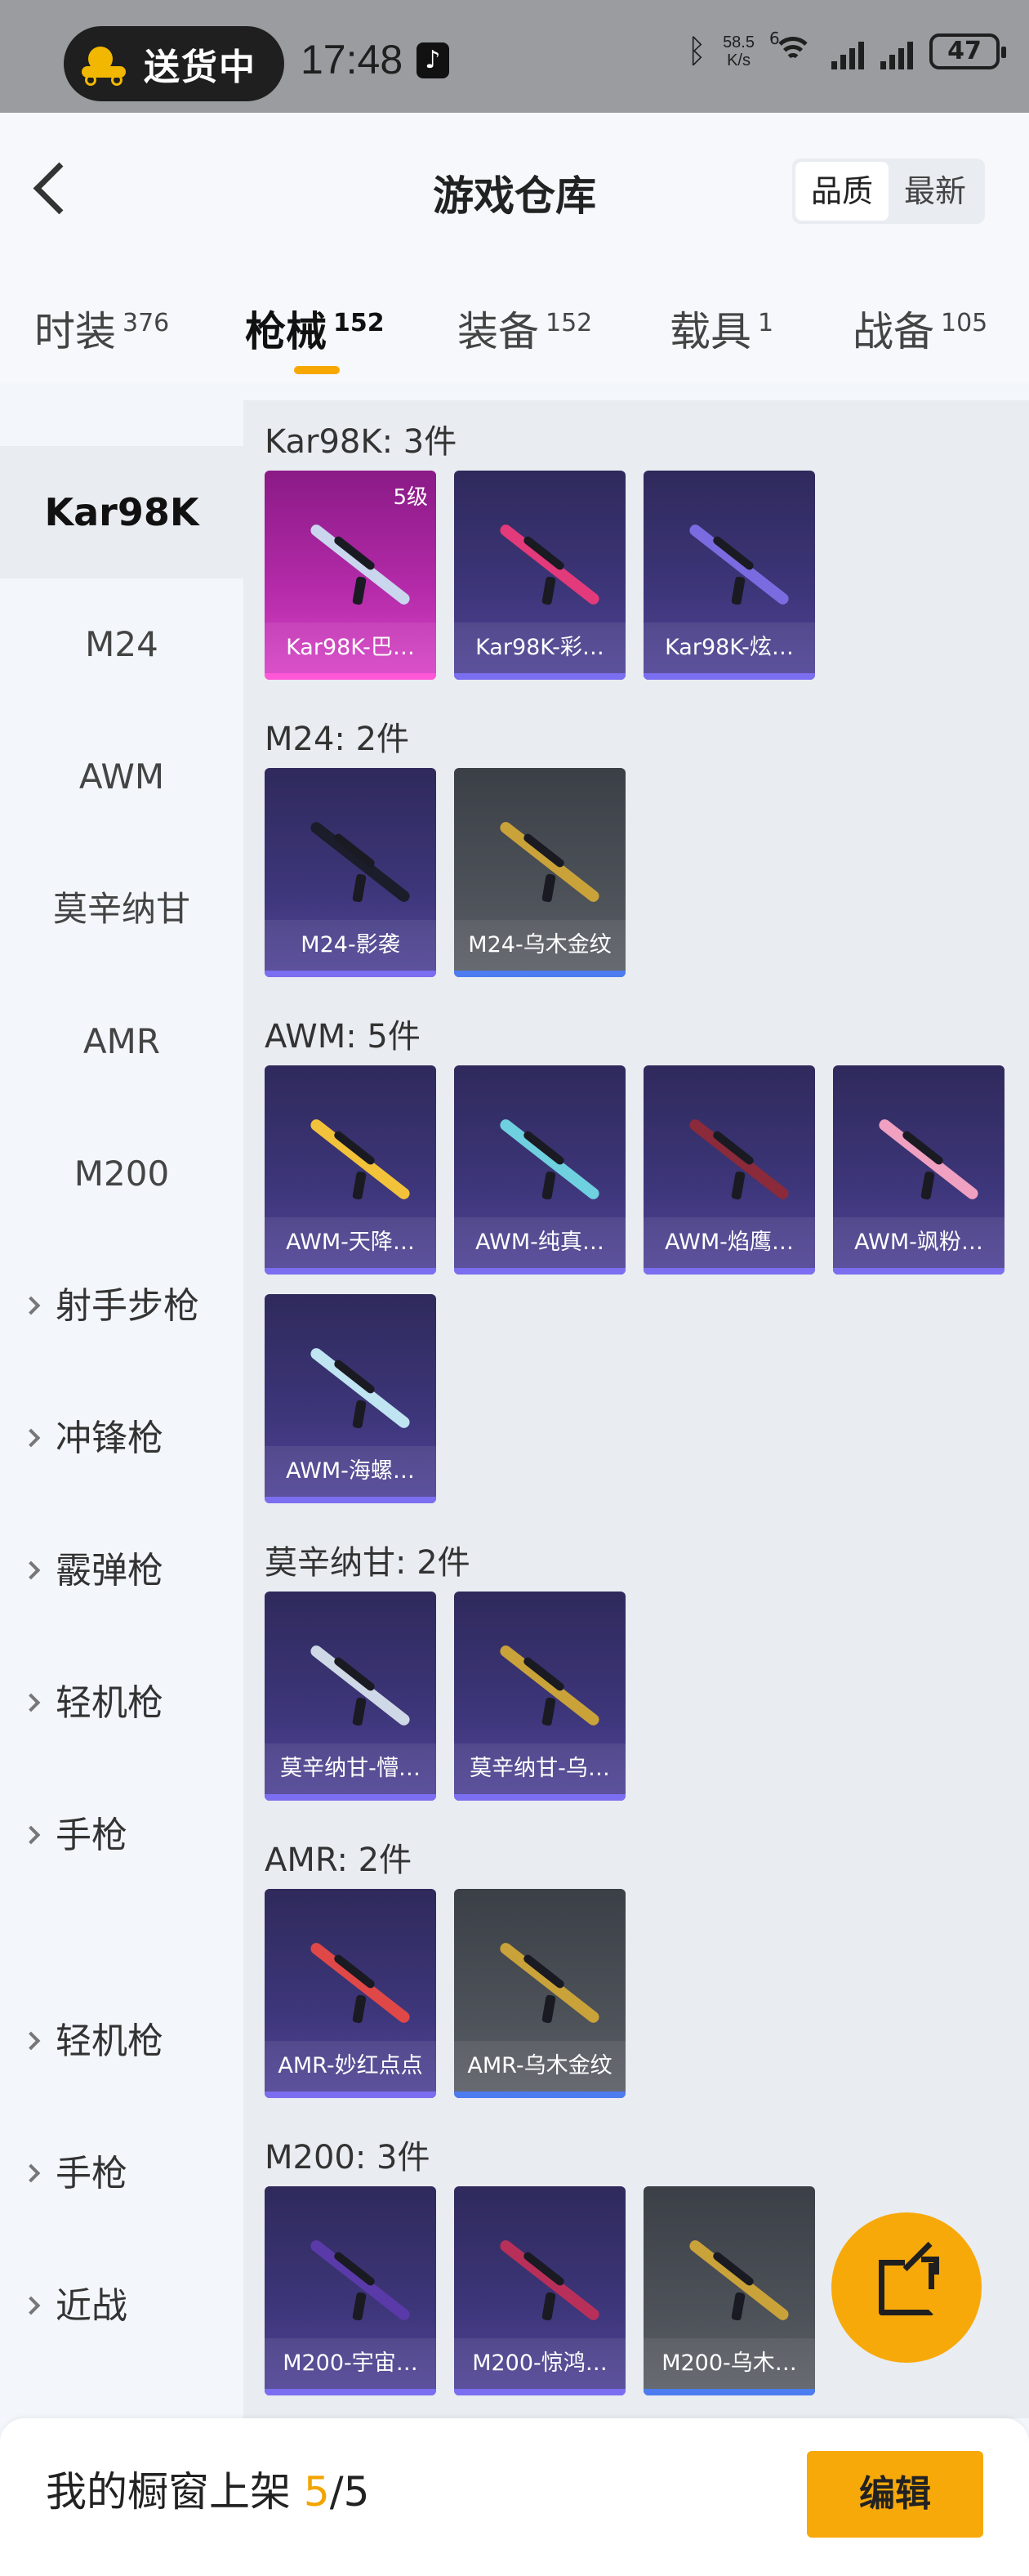  What do you see at coordinates (514, 248) in the screenshot?
I see `page-header: 游戏仓库 品质 最新 时装 376 枪械 152 装备 152 载具 1 战备 105` at bounding box center [514, 248].